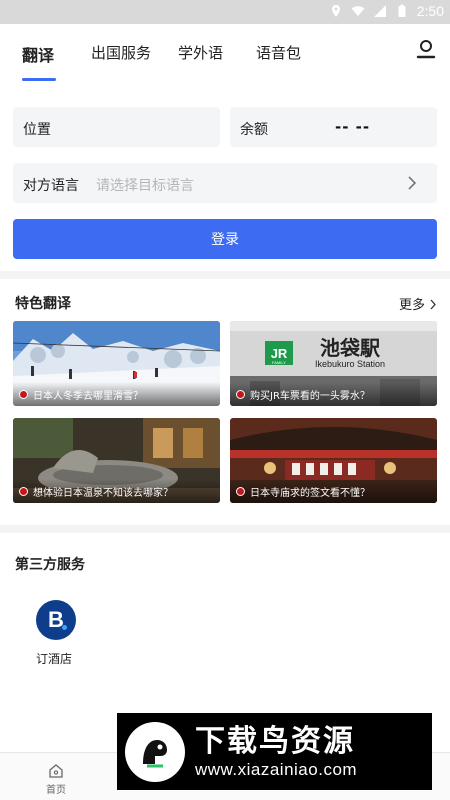 The image size is (450, 800). What do you see at coordinates (412, 305) in the screenshot?
I see `more-label: 更多` at bounding box center [412, 305].